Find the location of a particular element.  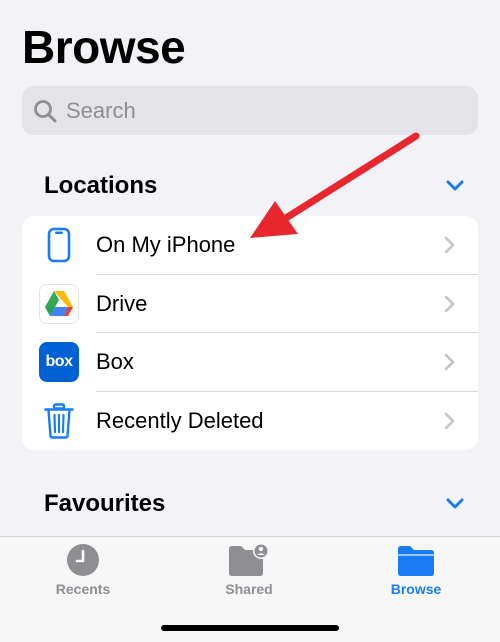

tab-shared: Shared is located at coordinates (249, 570).